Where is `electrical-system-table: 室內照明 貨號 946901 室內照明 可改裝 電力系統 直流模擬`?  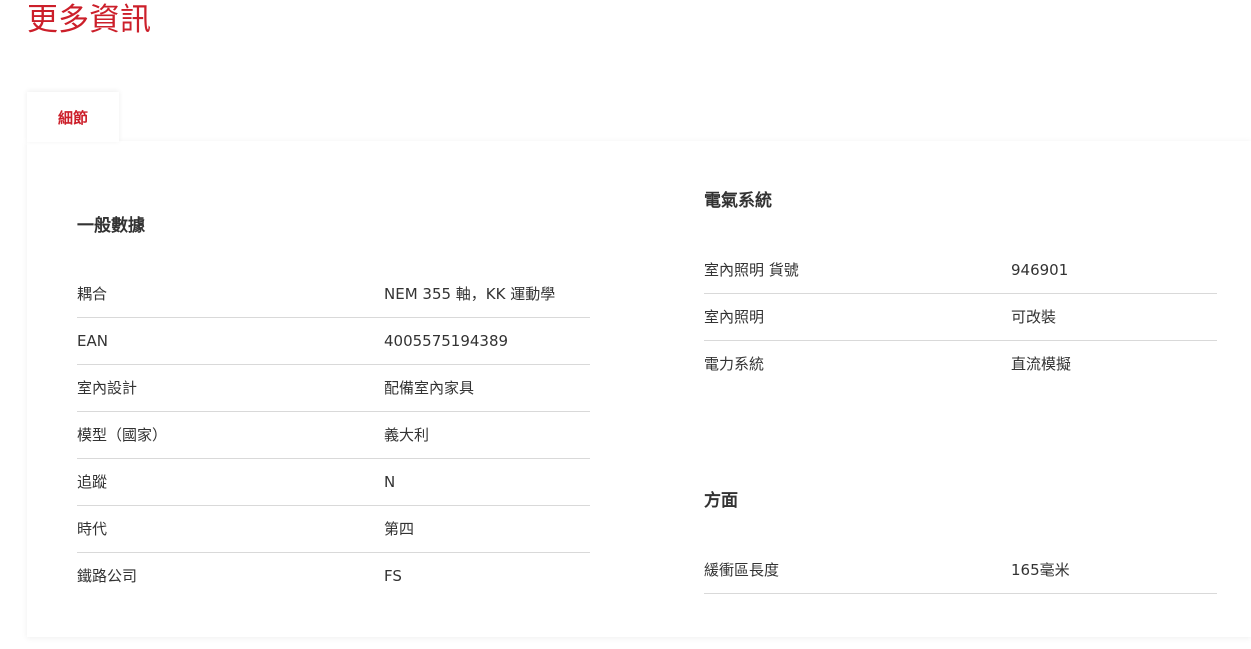
electrical-system-table: 室內照明 貨號 946901 室內照明 可改裝 電力系統 直流模擬 is located at coordinates (960, 317).